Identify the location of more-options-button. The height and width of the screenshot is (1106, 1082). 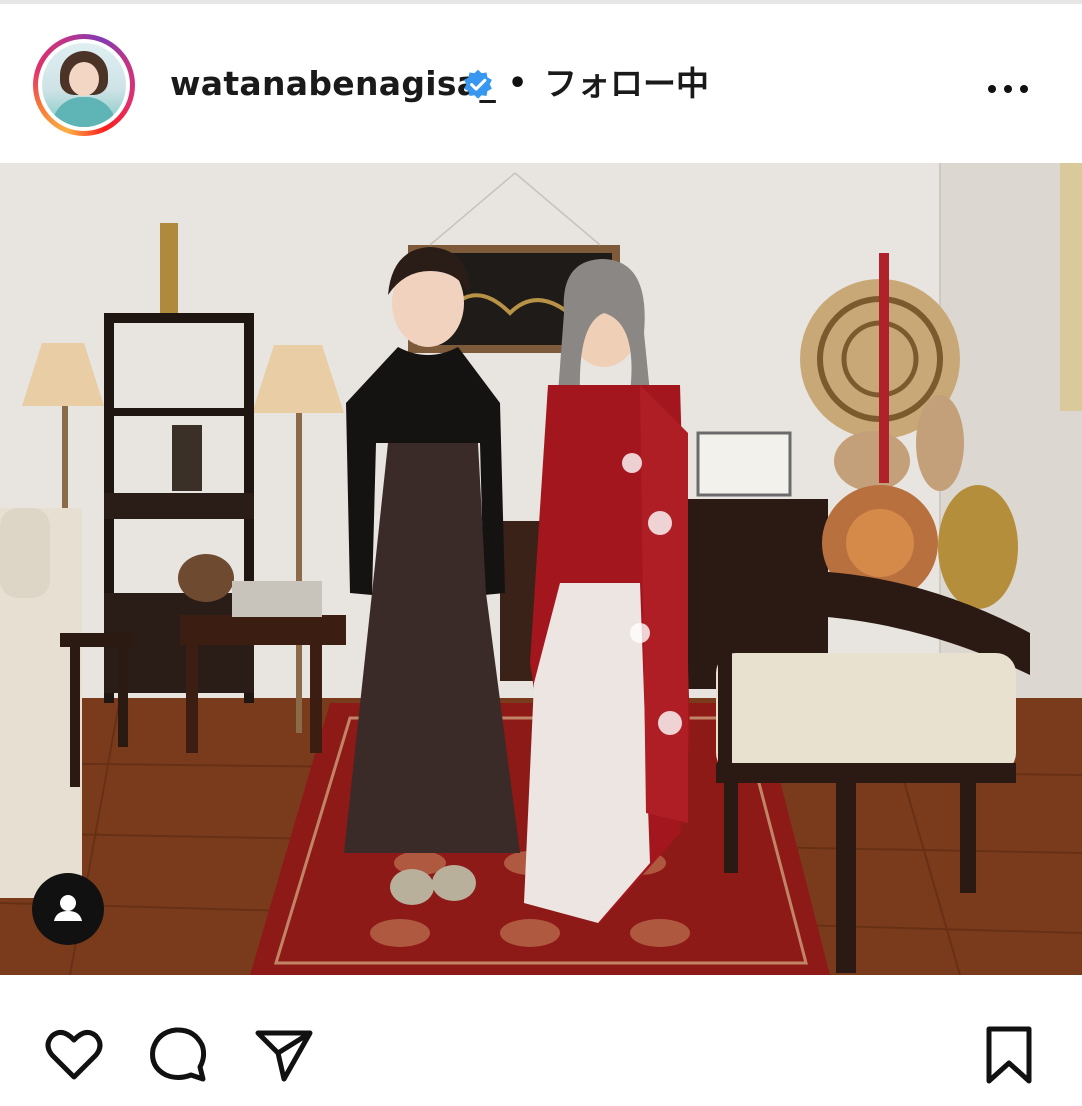
(1008, 88).